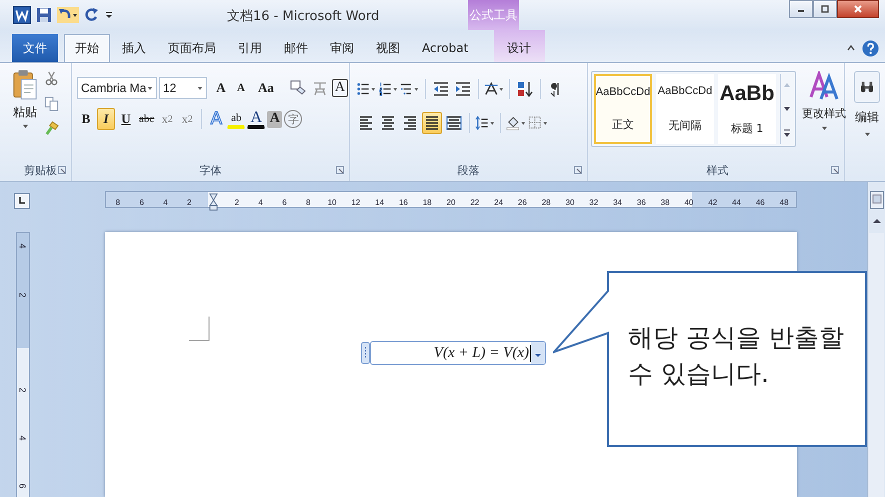  I want to click on close-icon, so click(858, 9).